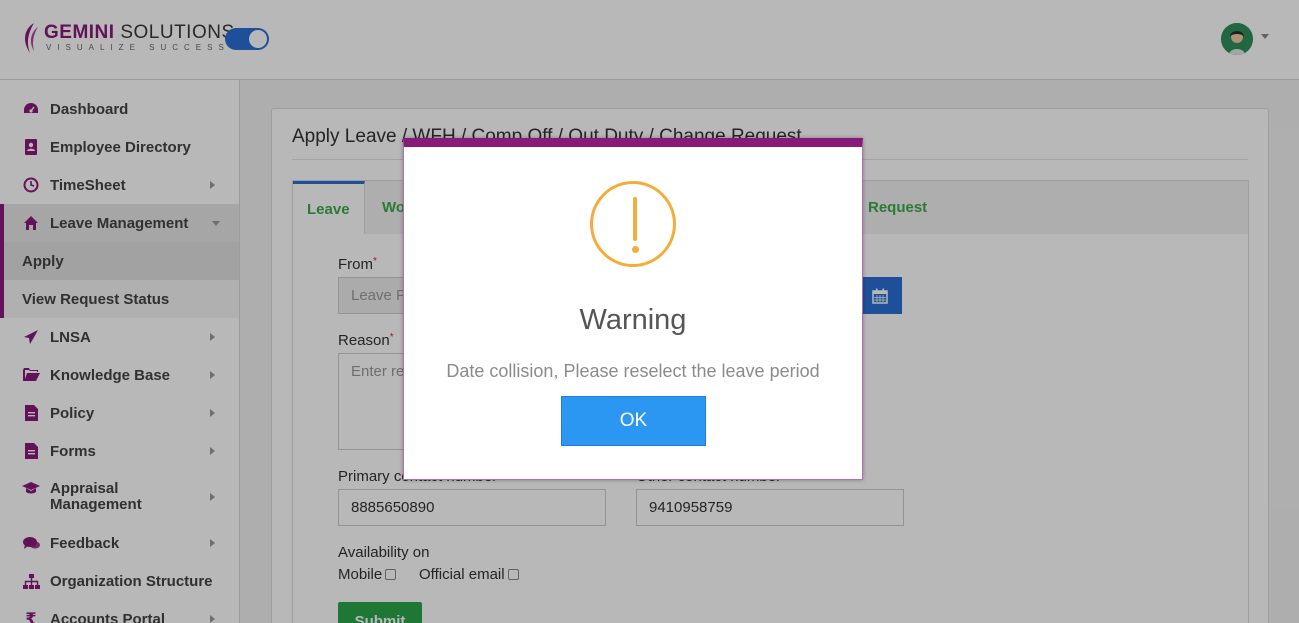 The width and height of the screenshot is (1299, 623). I want to click on warning-icon-bar, so click(635, 219).